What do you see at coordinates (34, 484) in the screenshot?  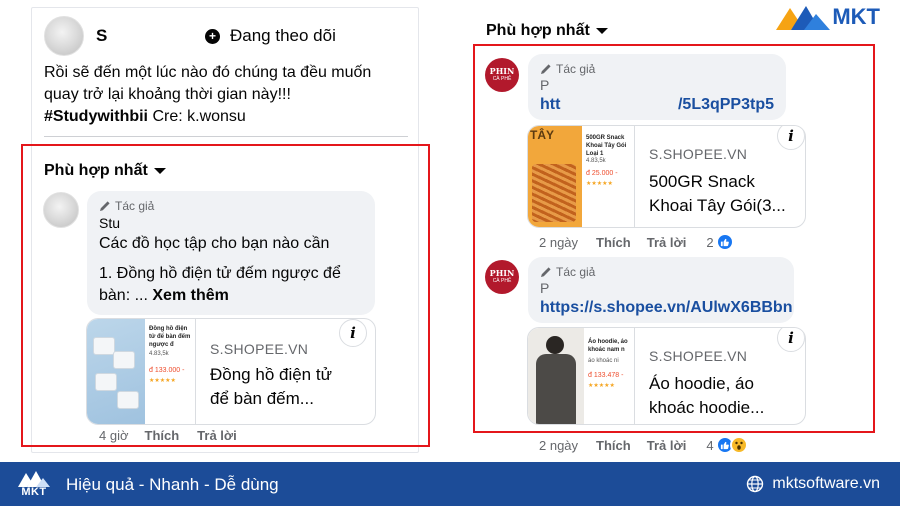 I see `footer-logo: MKT` at bounding box center [34, 484].